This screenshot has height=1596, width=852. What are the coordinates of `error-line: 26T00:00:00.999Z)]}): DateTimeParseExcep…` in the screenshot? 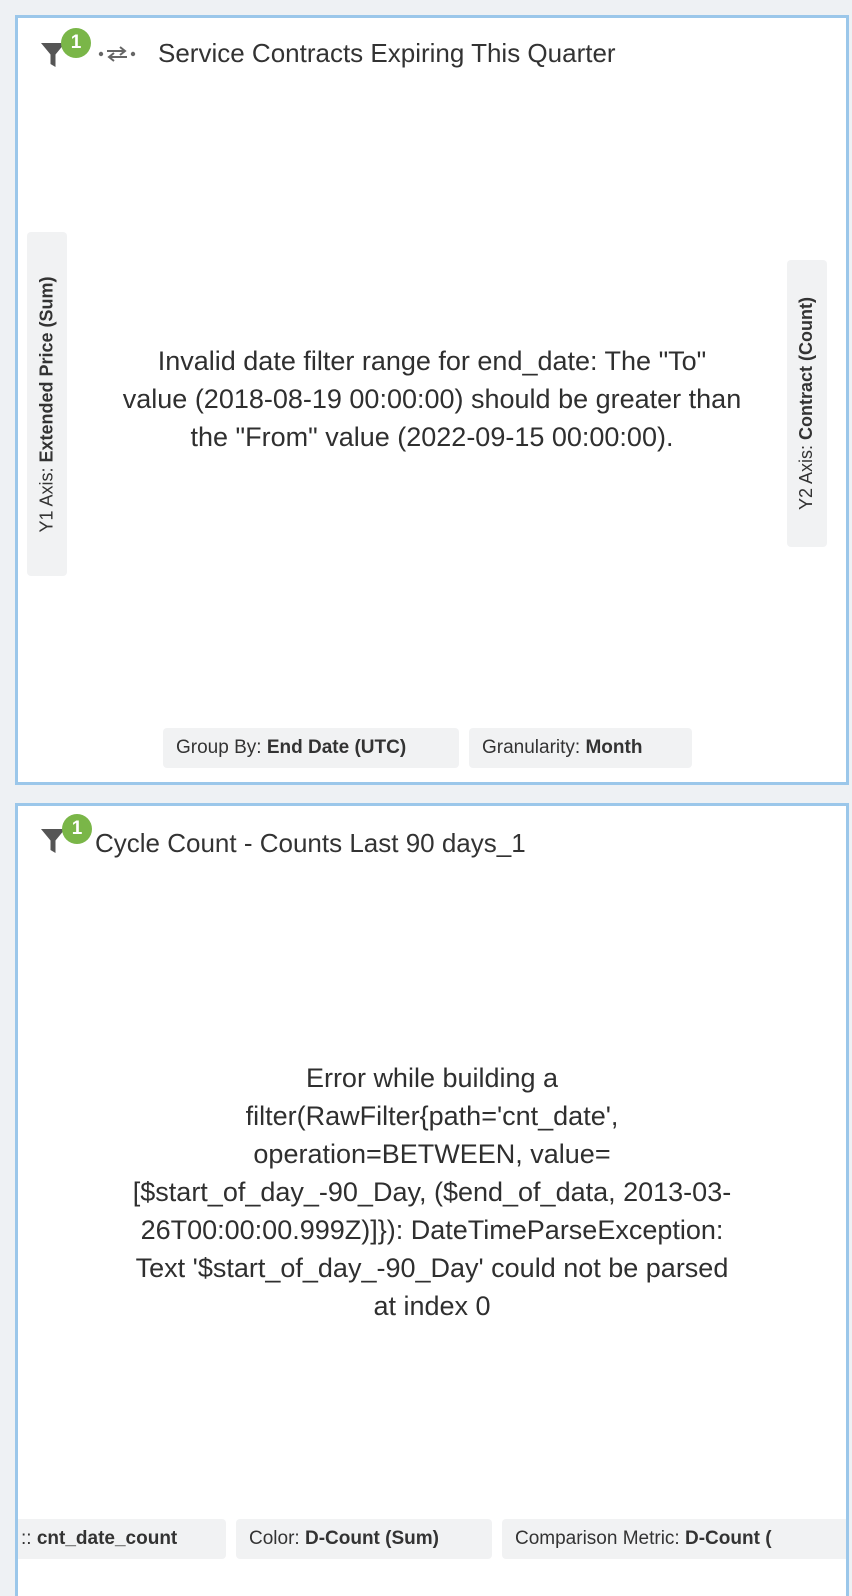 It's located at (432, 1230).